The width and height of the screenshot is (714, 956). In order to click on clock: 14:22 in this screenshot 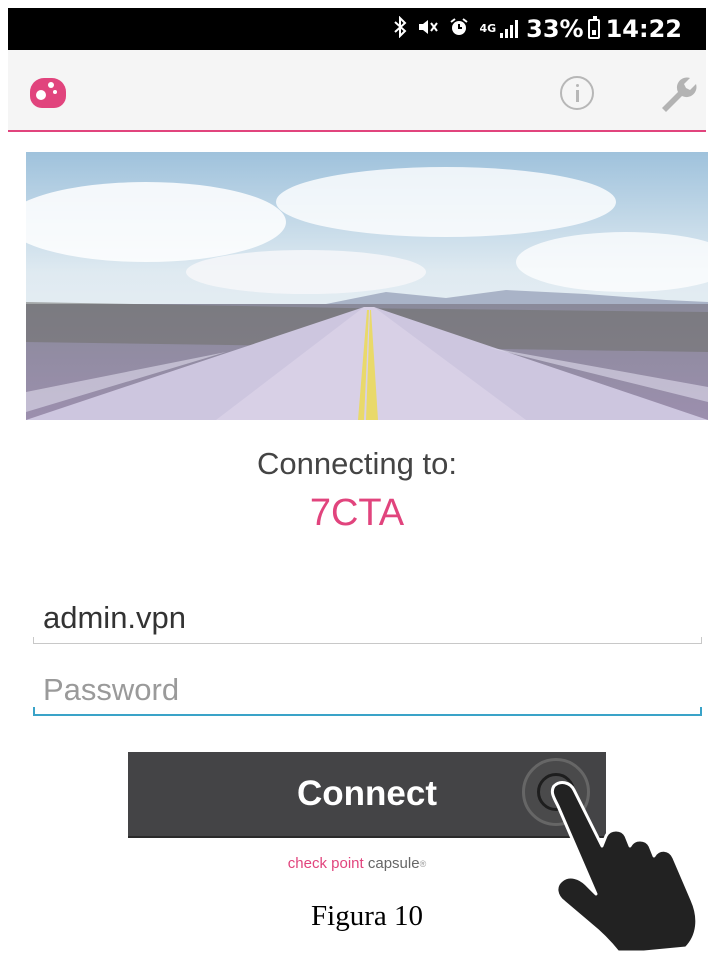, I will do `click(643, 29)`.